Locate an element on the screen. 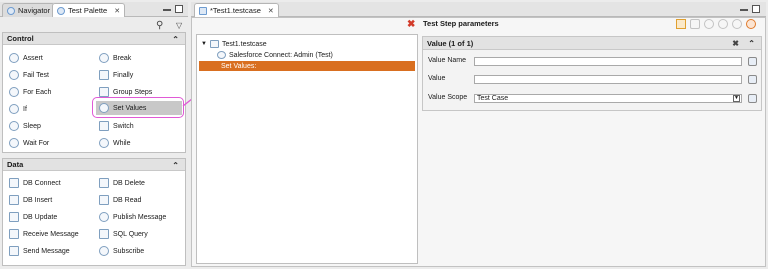 The height and width of the screenshot is (269, 768). tag-icon is located at coordinates (695, 24).